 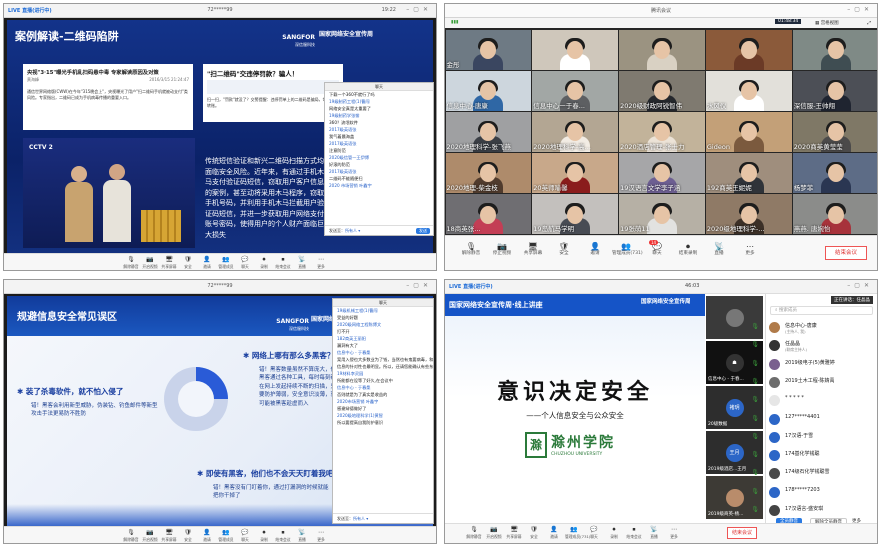 What do you see at coordinates (748, 173) in the screenshot?
I see `video-tile: 192商英王妮妮` at bounding box center [748, 173].